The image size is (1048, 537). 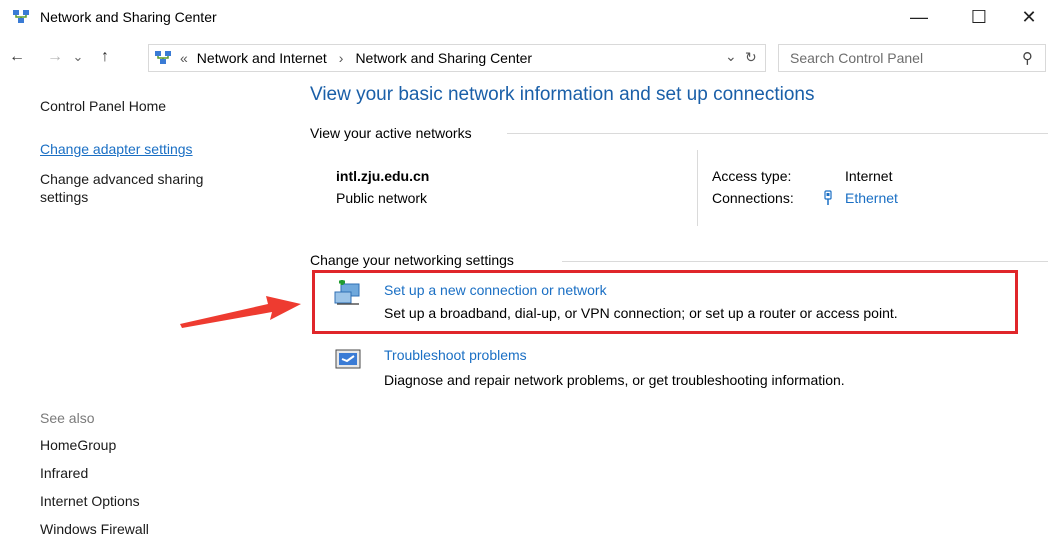 What do you see at coordinates (67, 418) in the screenshot?
I see `see-also-label: See also` at bounding box center [67, 418].